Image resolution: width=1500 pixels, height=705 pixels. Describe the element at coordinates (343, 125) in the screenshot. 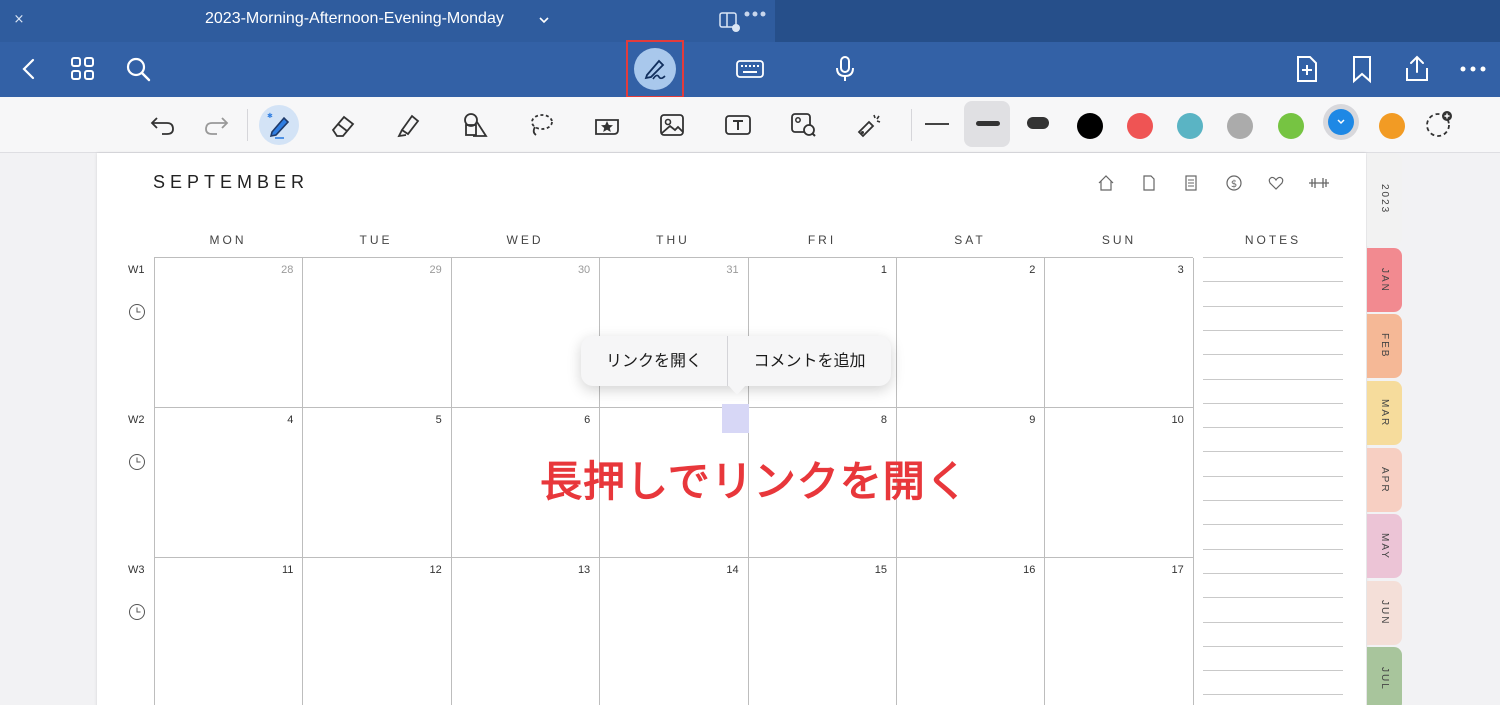

I see `eraser-tool` at that location.